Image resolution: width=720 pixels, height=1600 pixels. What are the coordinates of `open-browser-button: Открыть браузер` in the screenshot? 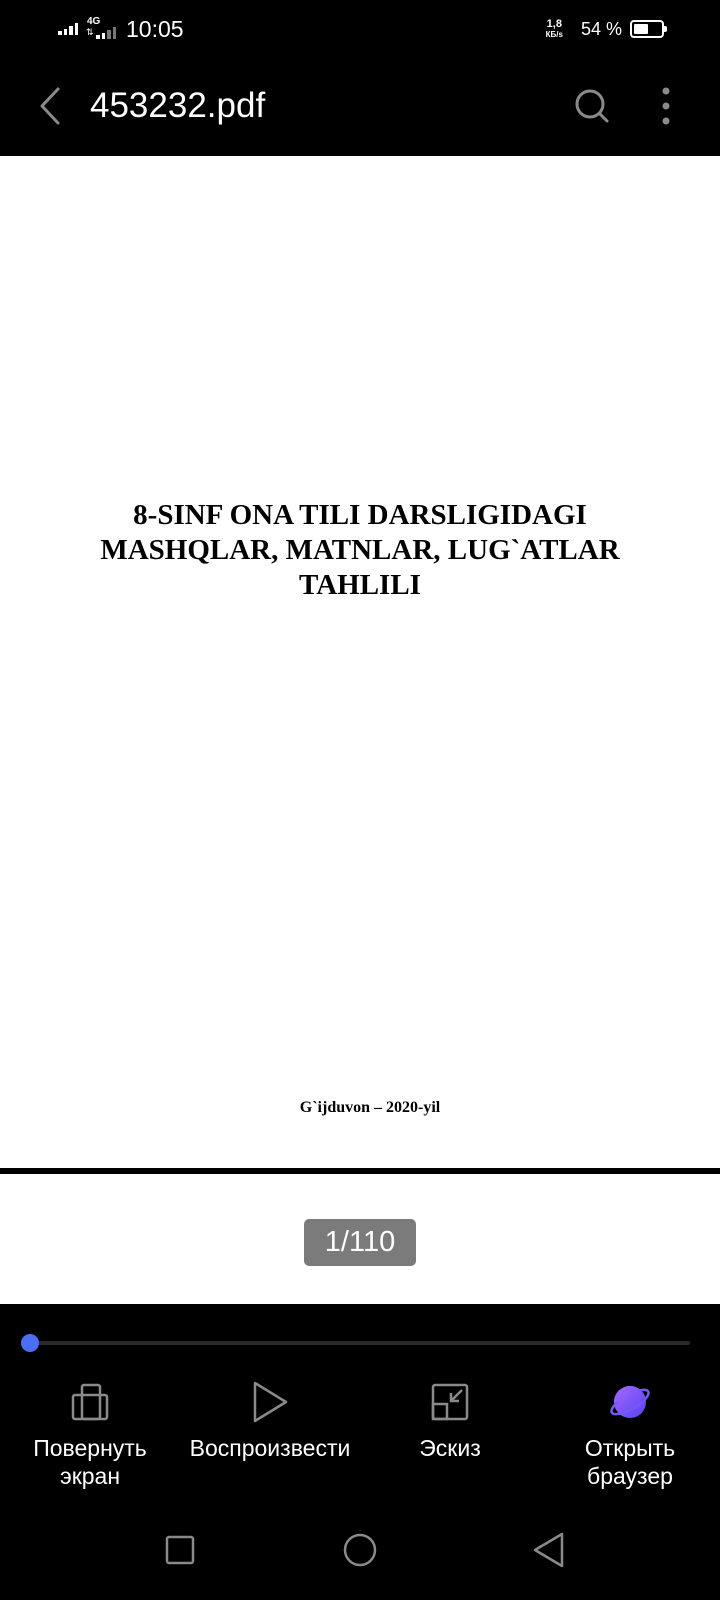 It's located at (627, 1440).